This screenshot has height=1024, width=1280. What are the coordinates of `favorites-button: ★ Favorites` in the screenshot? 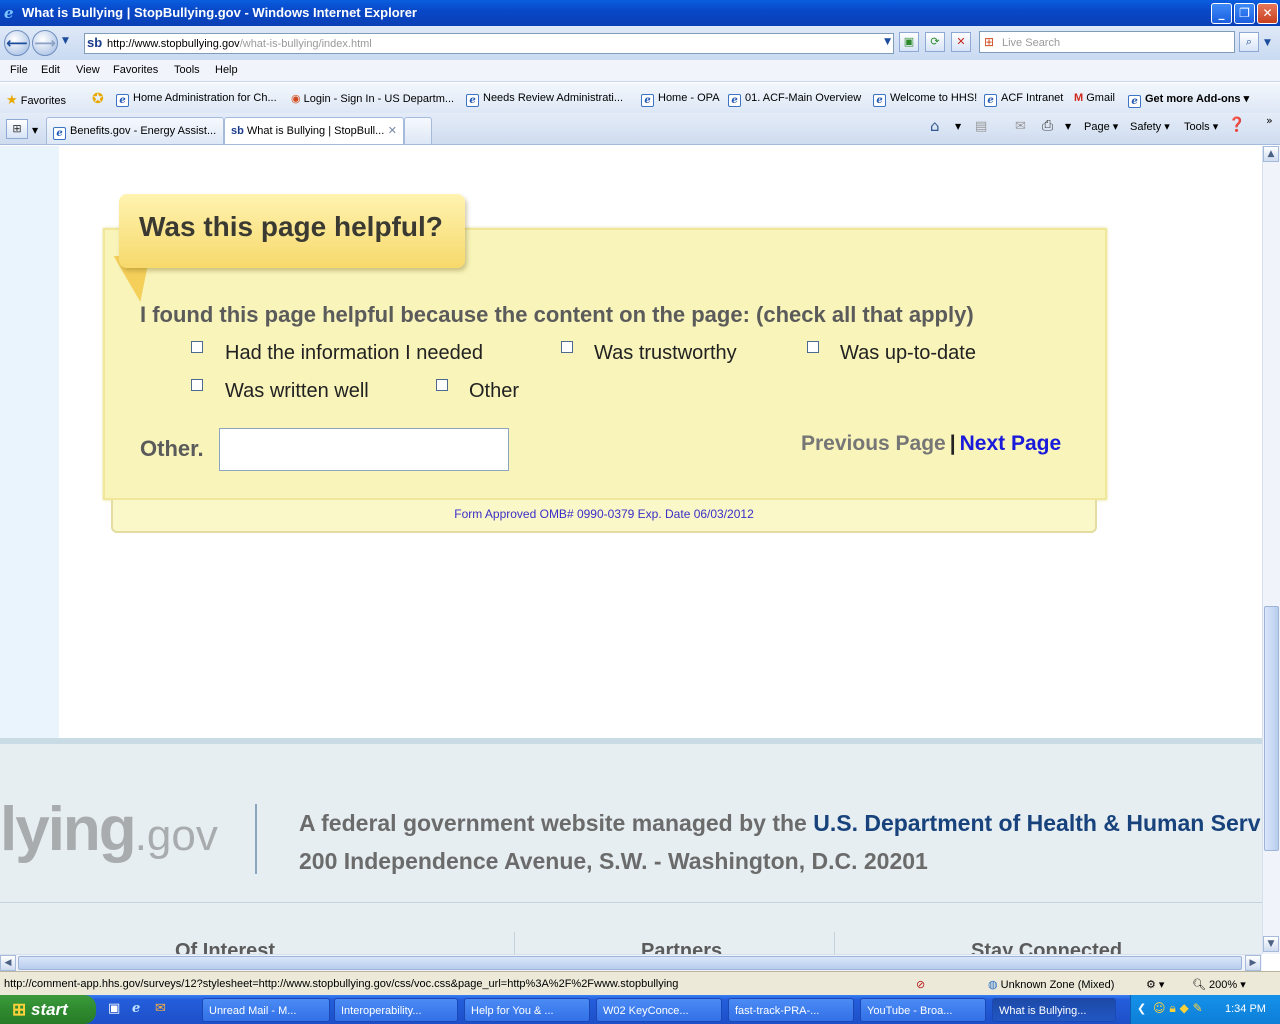 It's located at (36, 100).